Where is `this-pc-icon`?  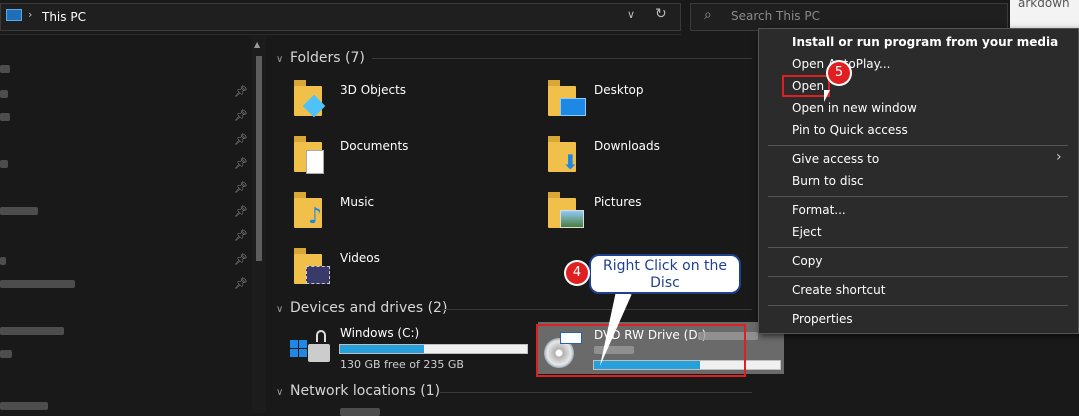
this-pc-icon is located at coordinates (14, 15).